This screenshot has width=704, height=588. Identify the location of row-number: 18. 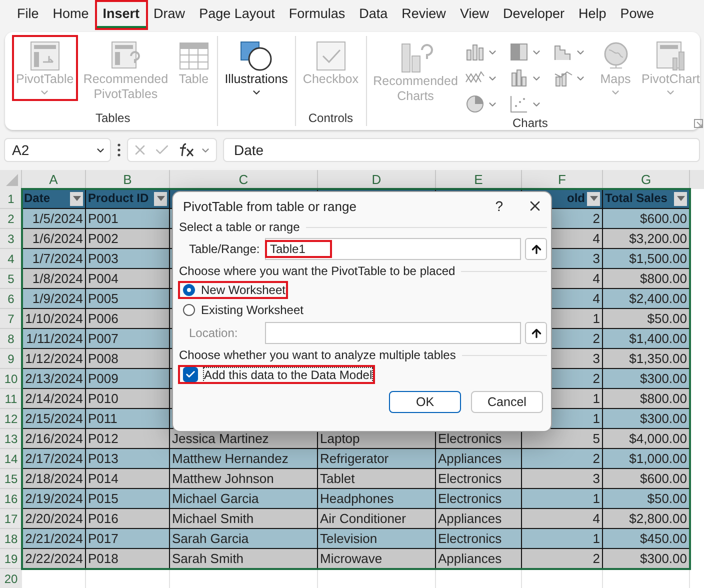
(11, 539).